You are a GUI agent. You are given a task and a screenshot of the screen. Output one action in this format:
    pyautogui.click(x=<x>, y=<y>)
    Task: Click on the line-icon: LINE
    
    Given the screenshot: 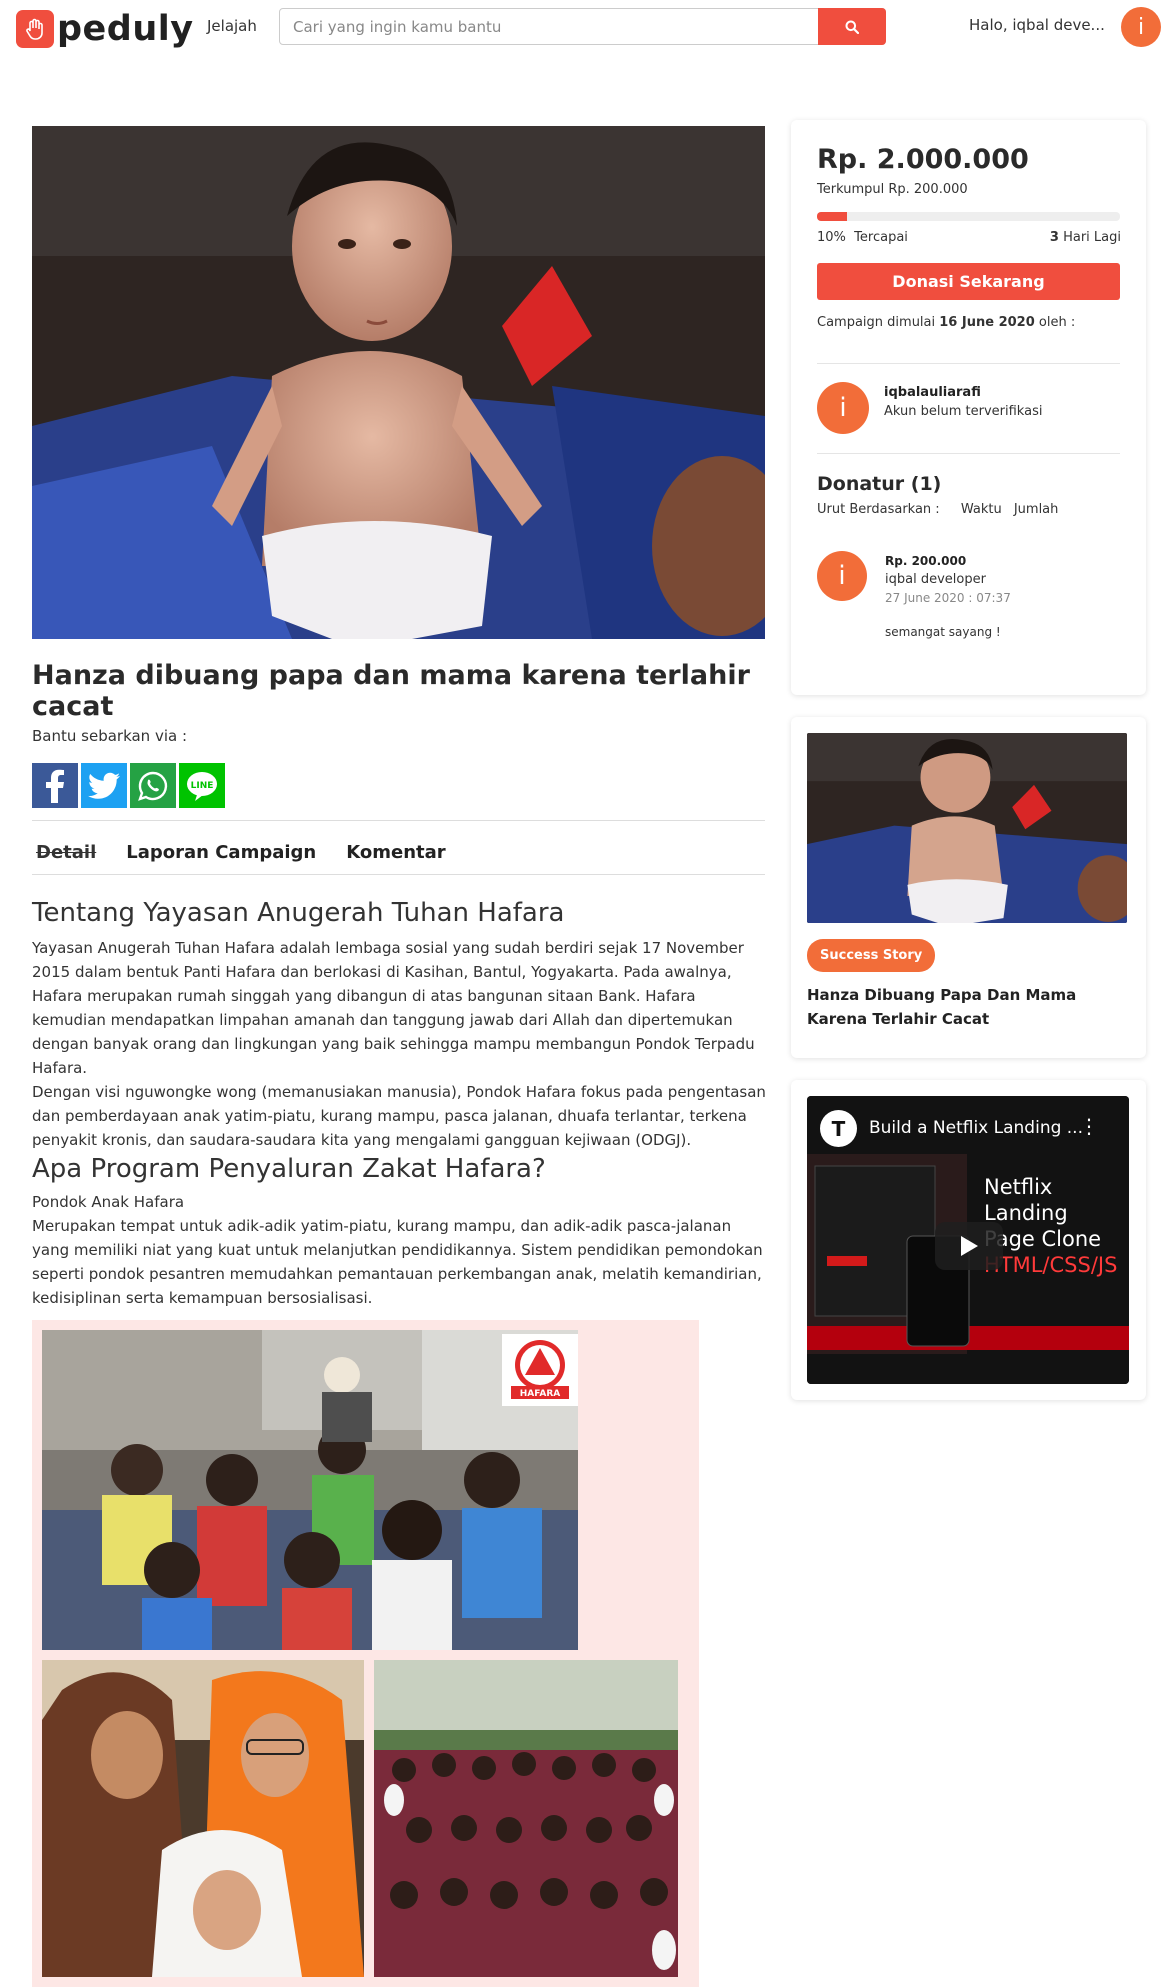 What is the action you would take?
    pyautogui.click(x=202, y=786)
    